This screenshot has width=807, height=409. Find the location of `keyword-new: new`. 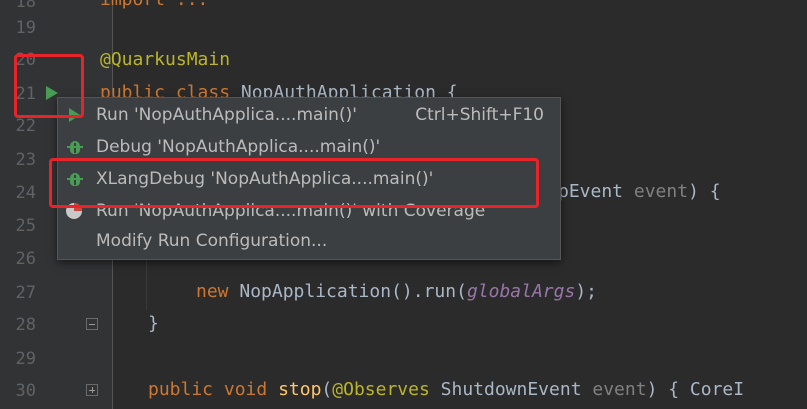

keyword-new: new is located at coordinates (212, 291).